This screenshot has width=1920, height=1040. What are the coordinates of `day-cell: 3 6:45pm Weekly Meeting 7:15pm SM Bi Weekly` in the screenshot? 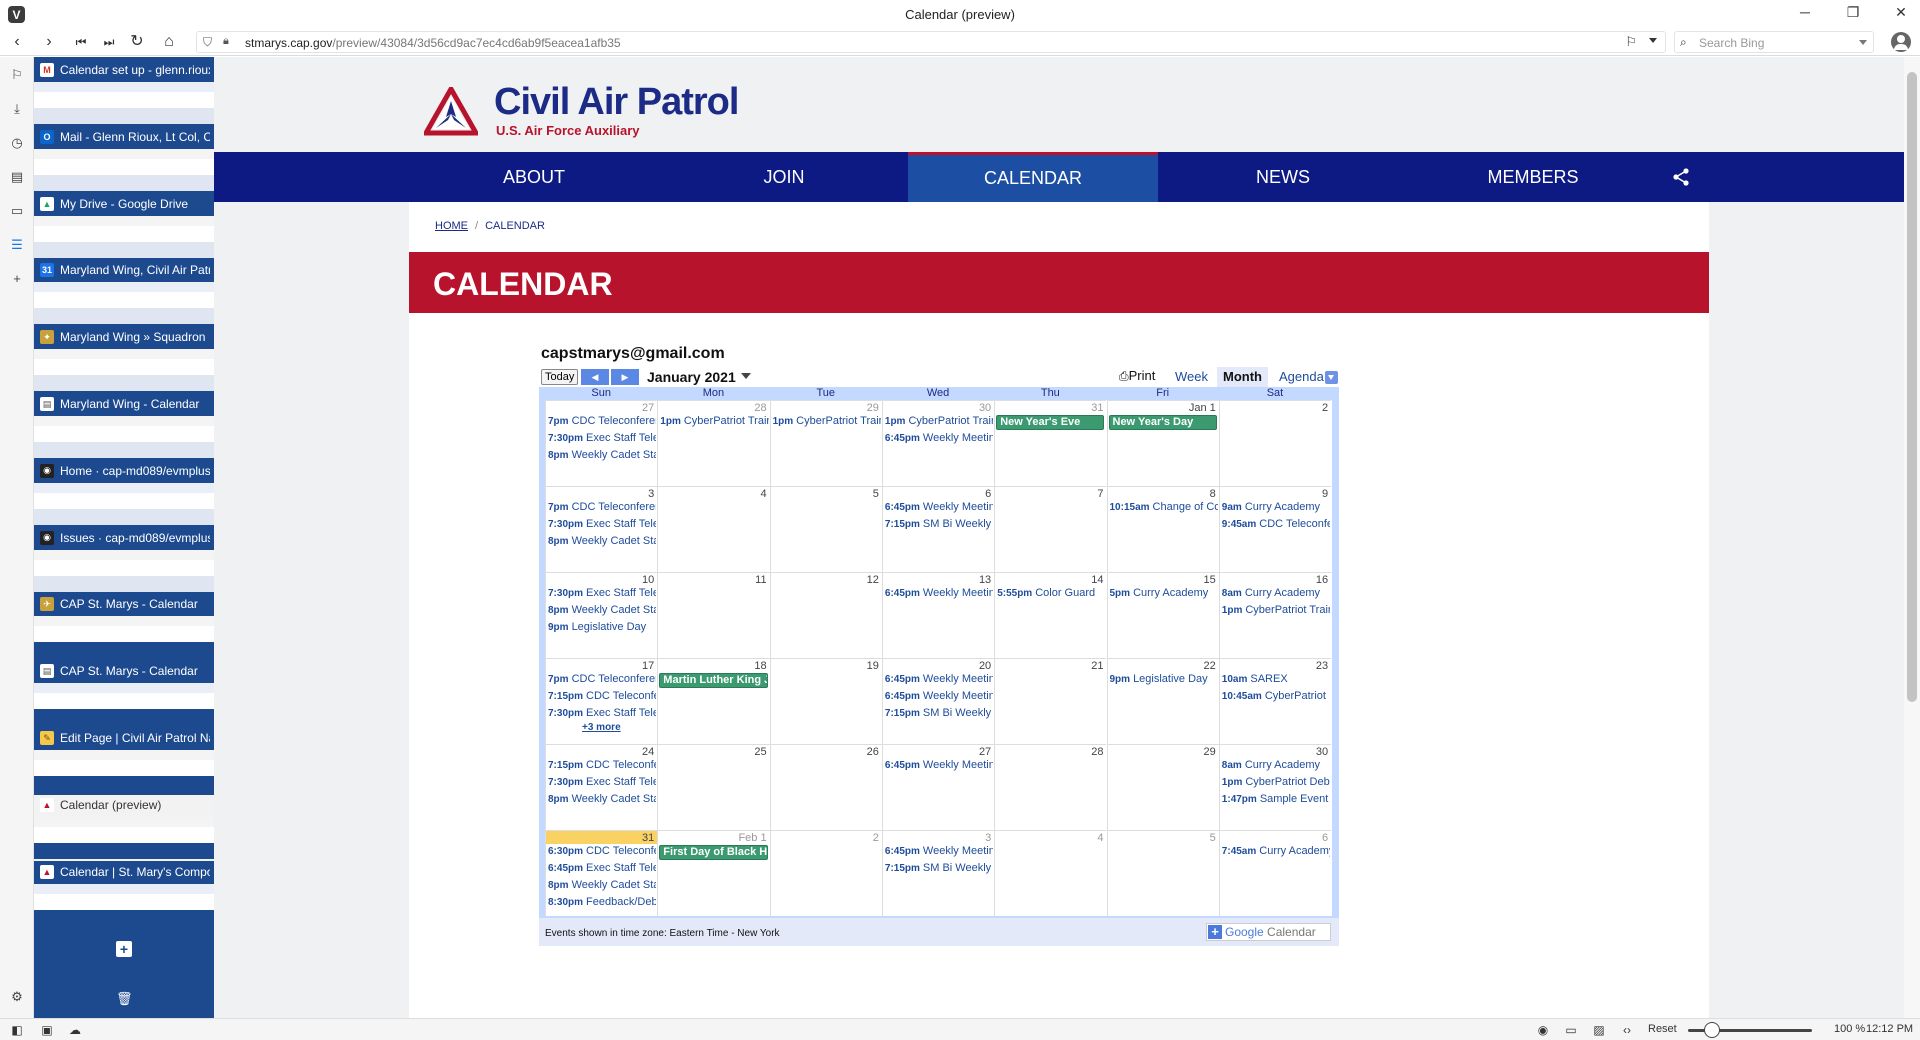 It's located at (938, 873).